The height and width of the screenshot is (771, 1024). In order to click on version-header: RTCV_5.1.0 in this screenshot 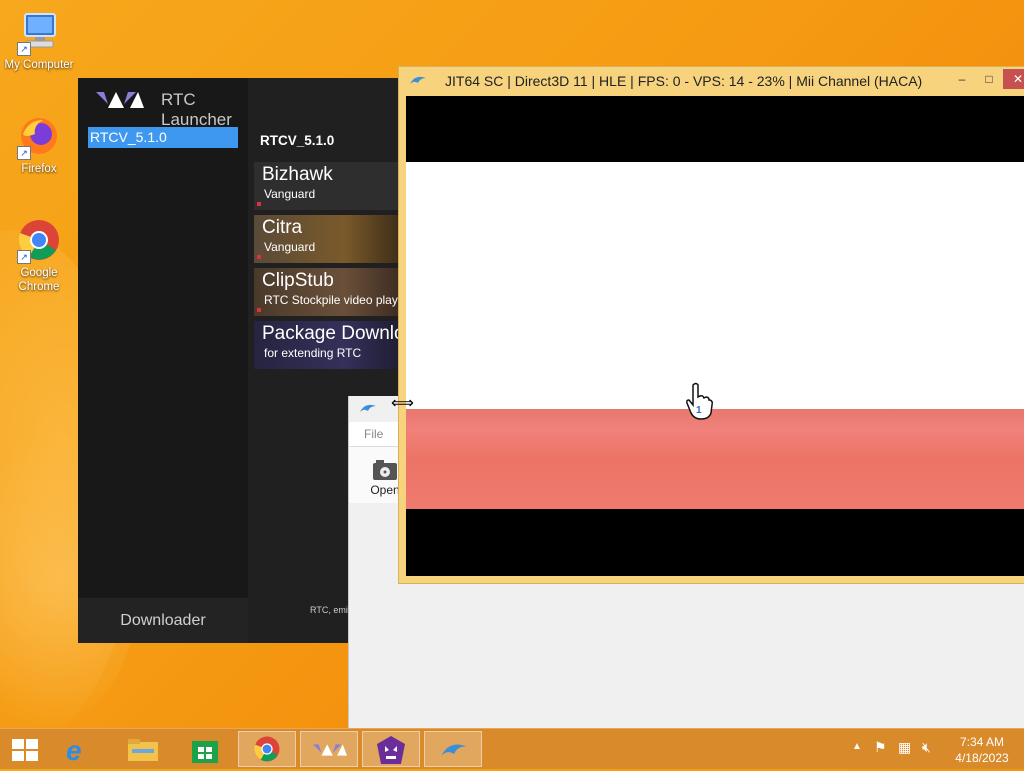, I will do `click(297, 140)`.